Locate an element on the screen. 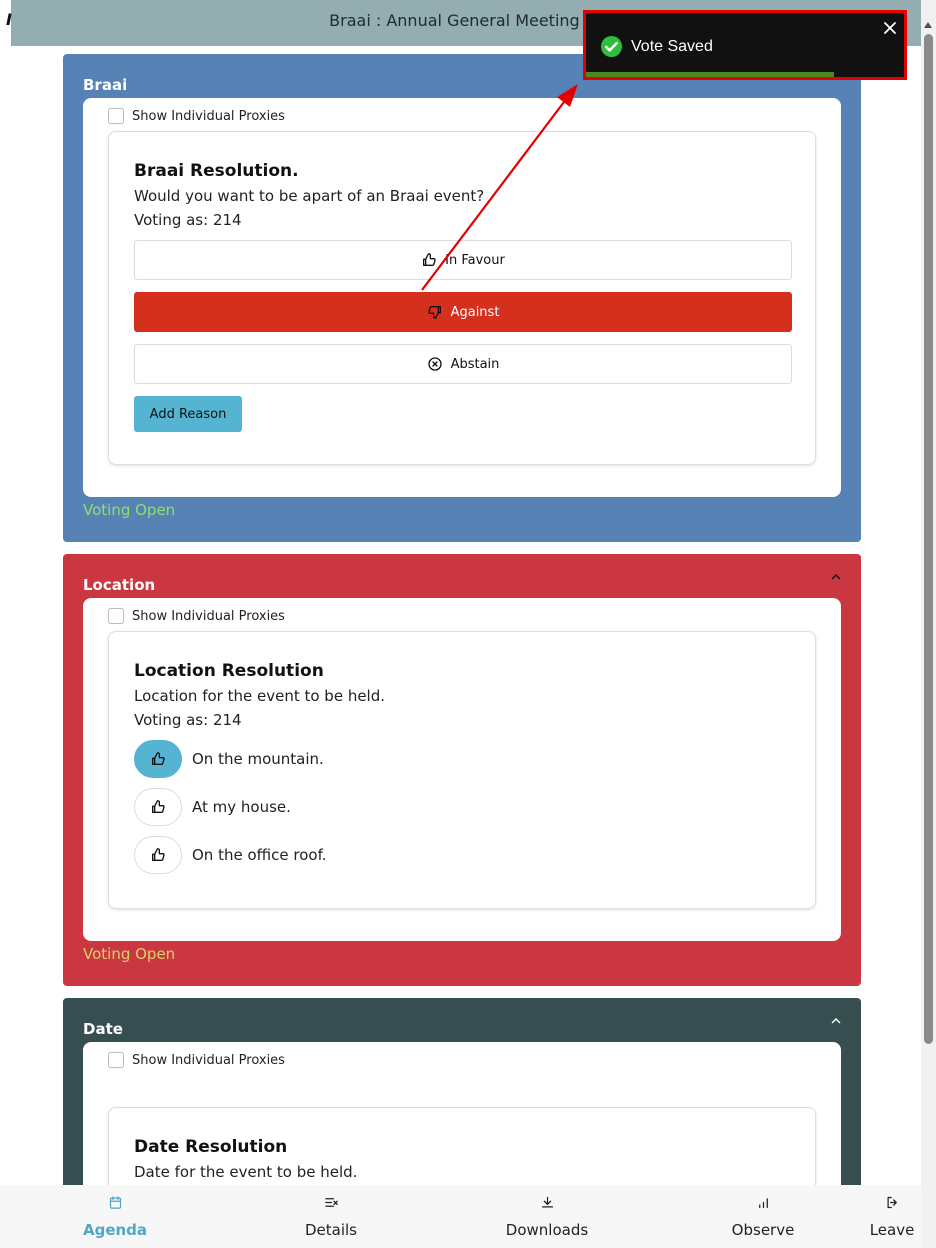 This screenshot has height=1248, width=936. abstain-button: Abstain is located at coordinates (463, 364).